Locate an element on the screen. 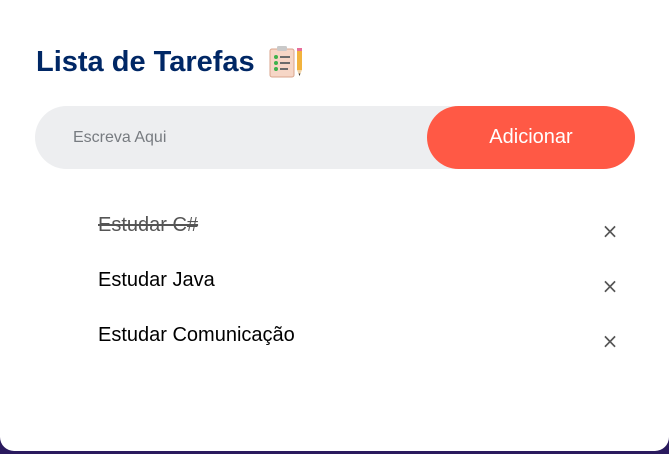 The image size is (669, 454). page-title: Lista de Tarefas is located at coordinates (145, 61).